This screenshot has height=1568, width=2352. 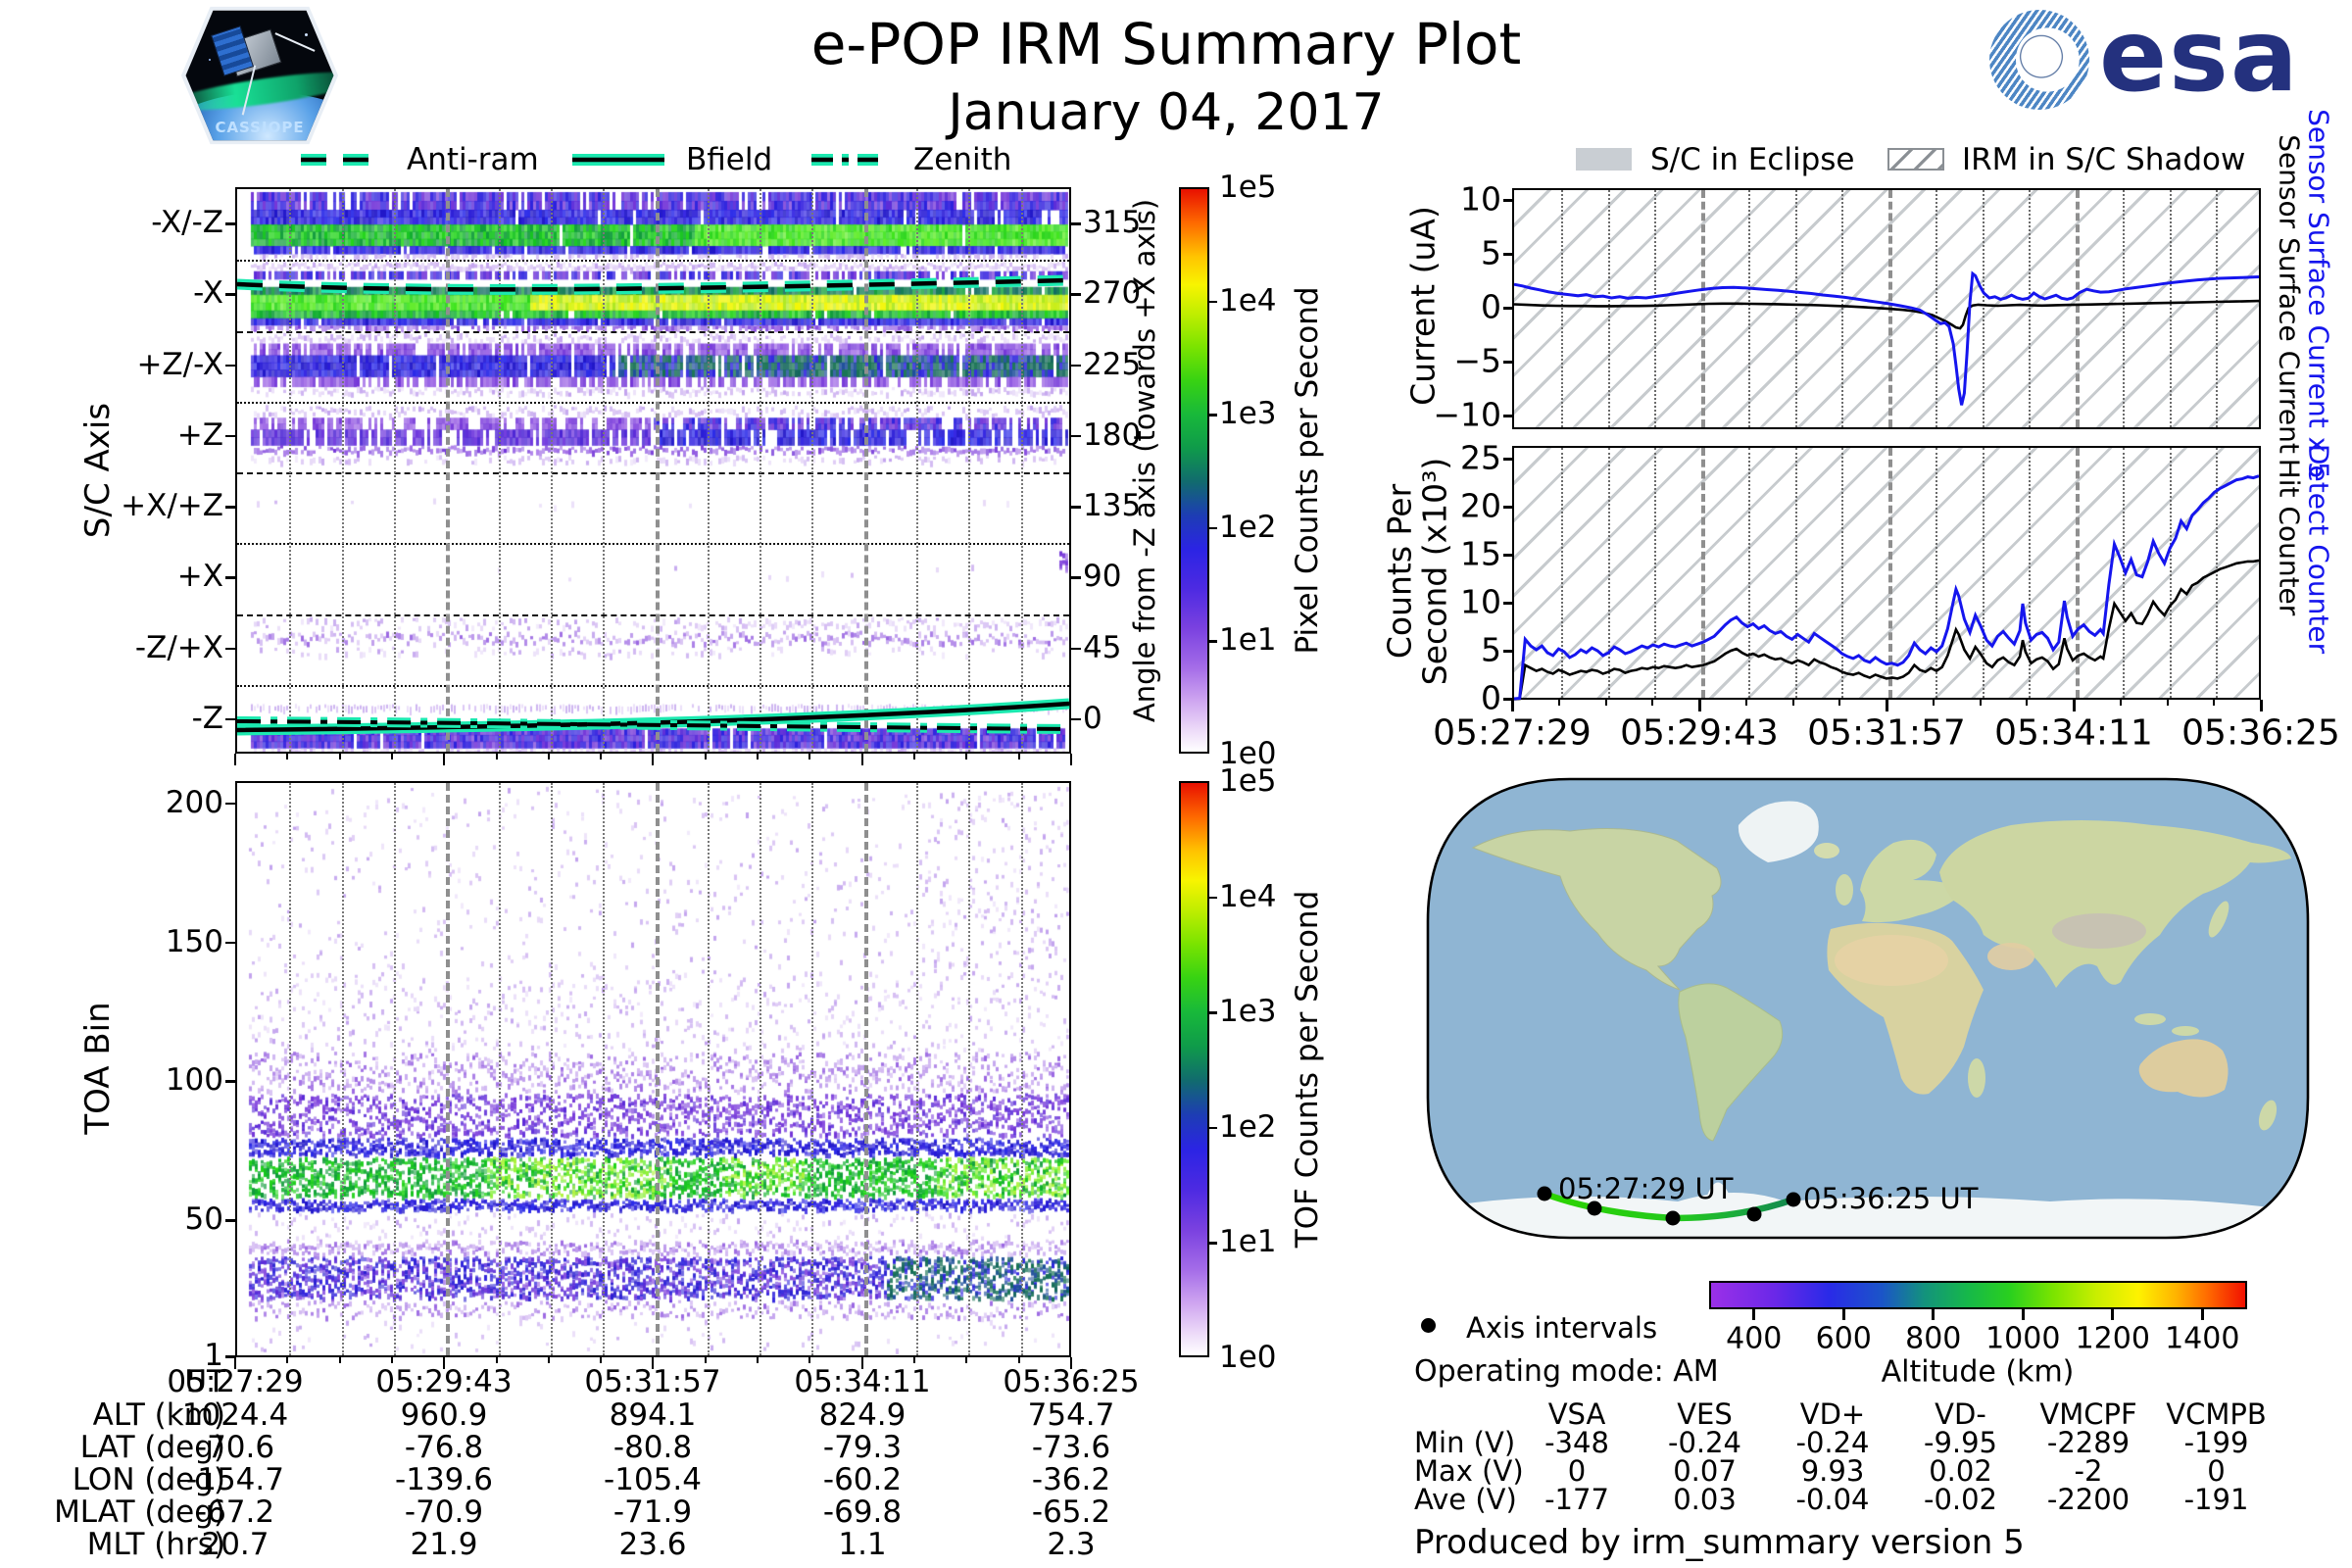 I want to click on alt-tick-label-1000: 1000, so click(x=2023, y=1338).